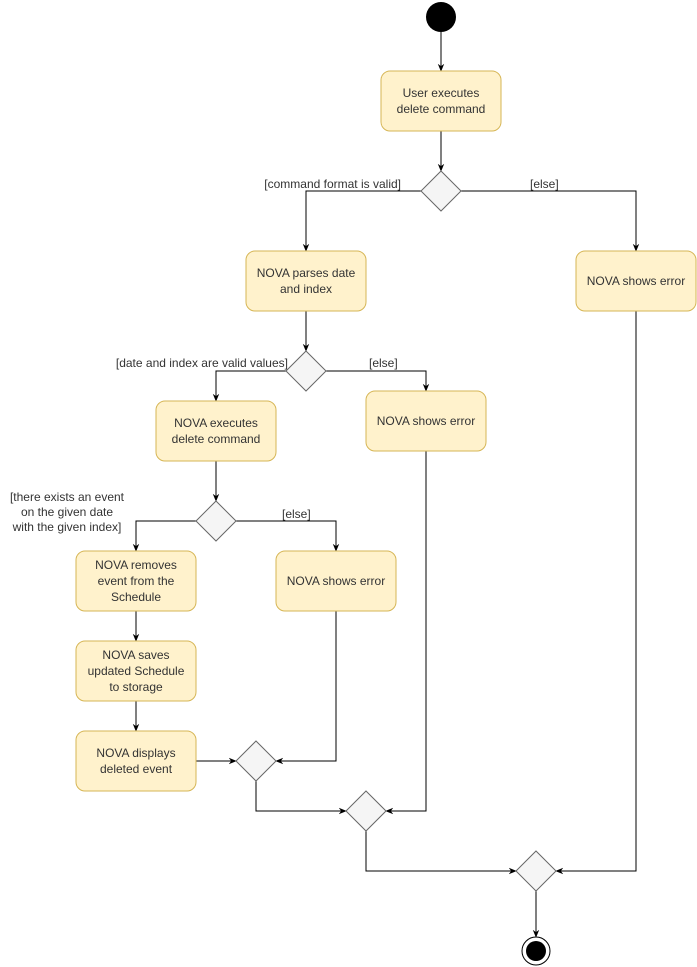  What do you see at coordinates (136, 565) in the screenshot?
I see `action-label: NOVA removes` at bounding box center [136, 565].